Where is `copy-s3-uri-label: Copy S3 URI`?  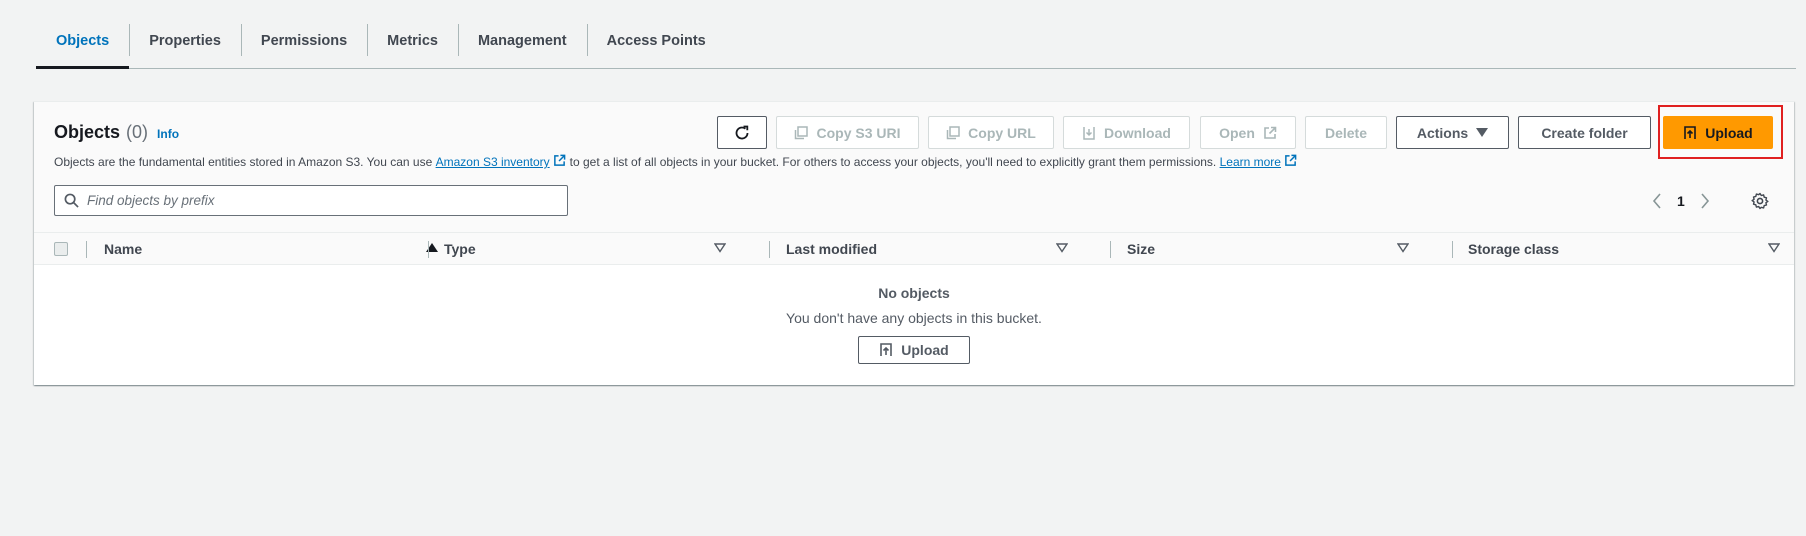 copy-s3-uri-label: Copy S3 URI is located at coordinates (858, 132).